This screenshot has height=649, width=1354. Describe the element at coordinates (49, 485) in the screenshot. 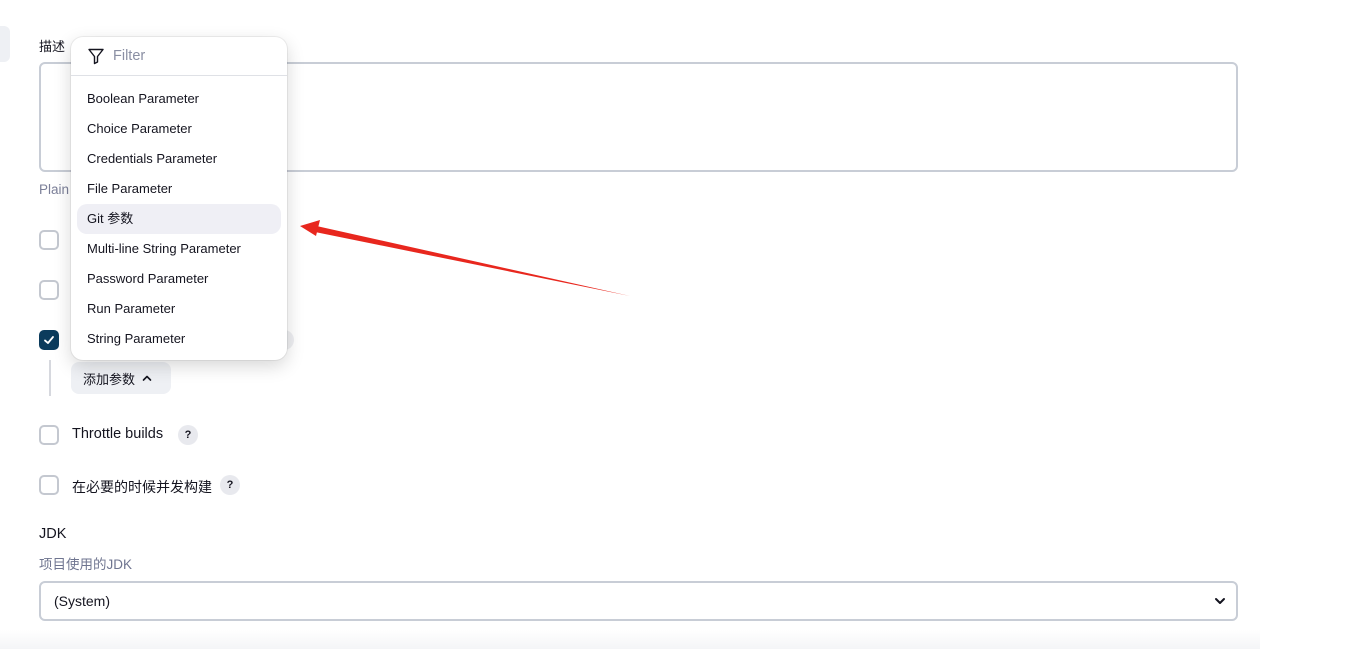

I see `concurrent-builds-checkbox` at that location.